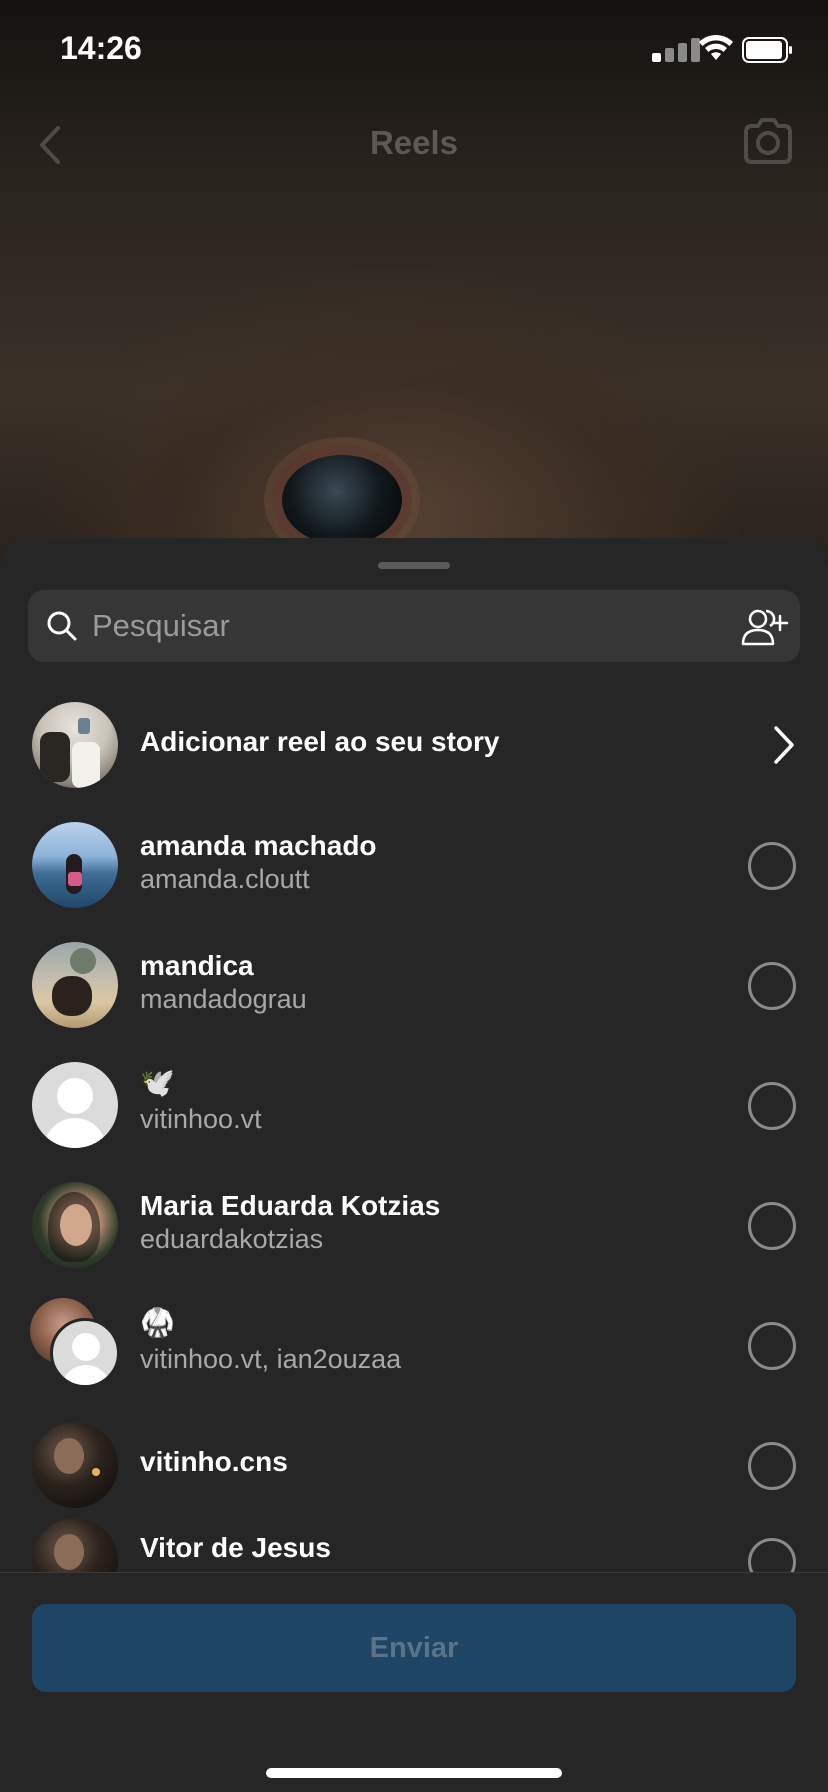 The height and width of the screenshot is (1792, 828). I want to click on contact-username: amanda.cloutt, so click(225, 879).